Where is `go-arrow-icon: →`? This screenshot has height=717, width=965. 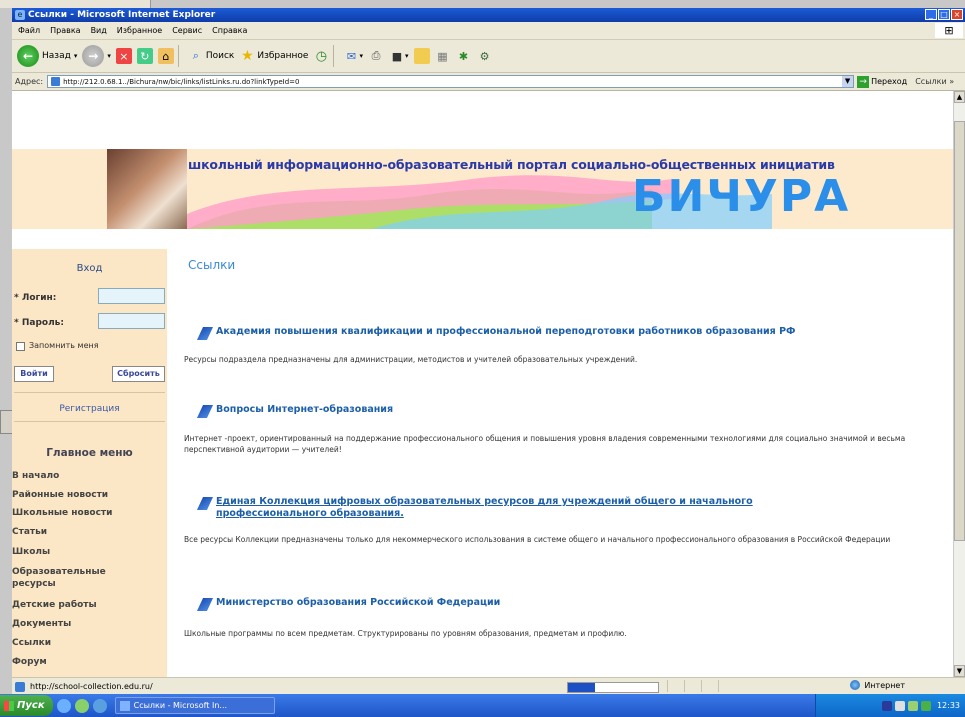
go-arrow-icon: → is located at coordinates (863, 81).